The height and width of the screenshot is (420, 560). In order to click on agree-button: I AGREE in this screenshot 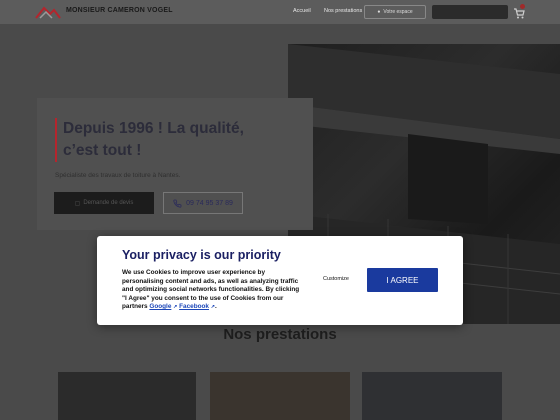, I will do `click(402, 280)`.